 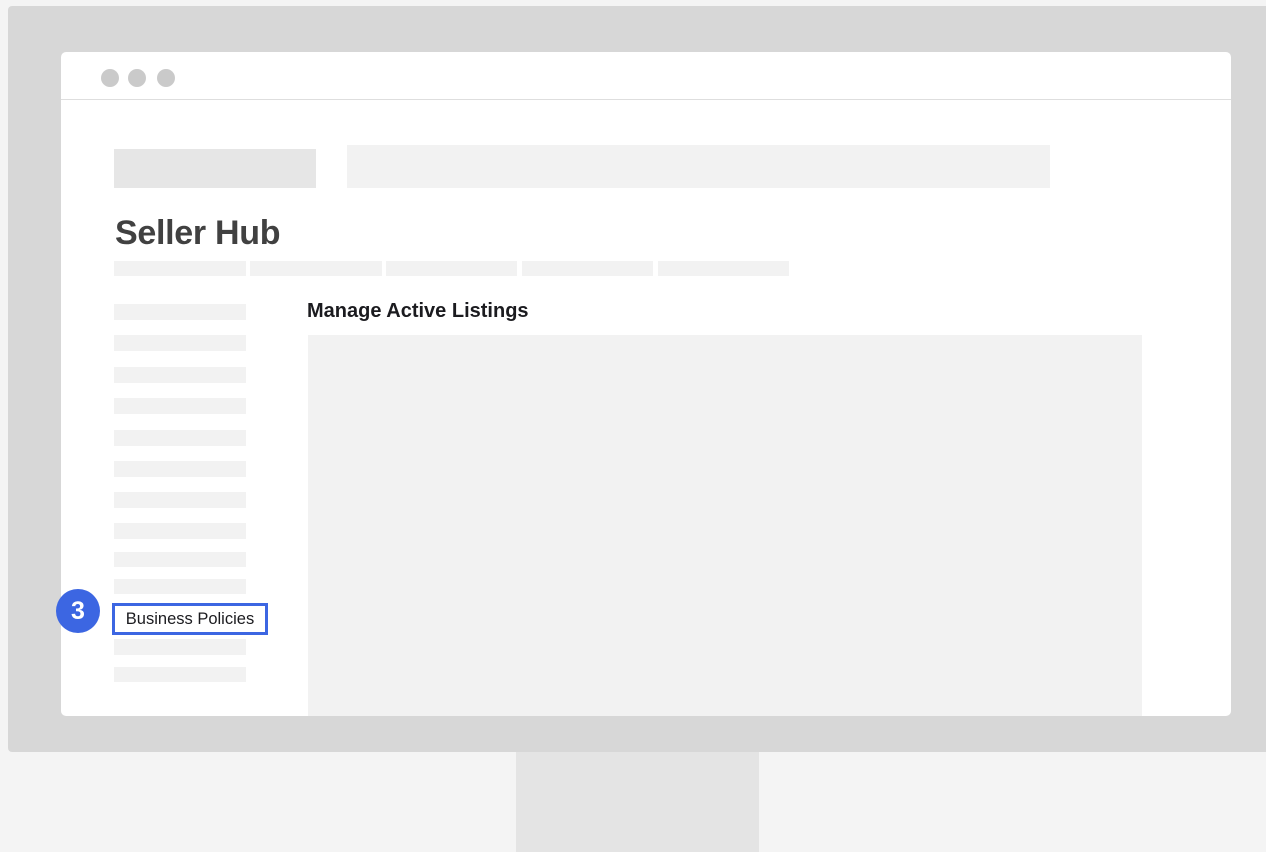 What do you see at coordinates (110, 78) in the screenshot?
I see `window-control-close` at bounding box center [110, 78].